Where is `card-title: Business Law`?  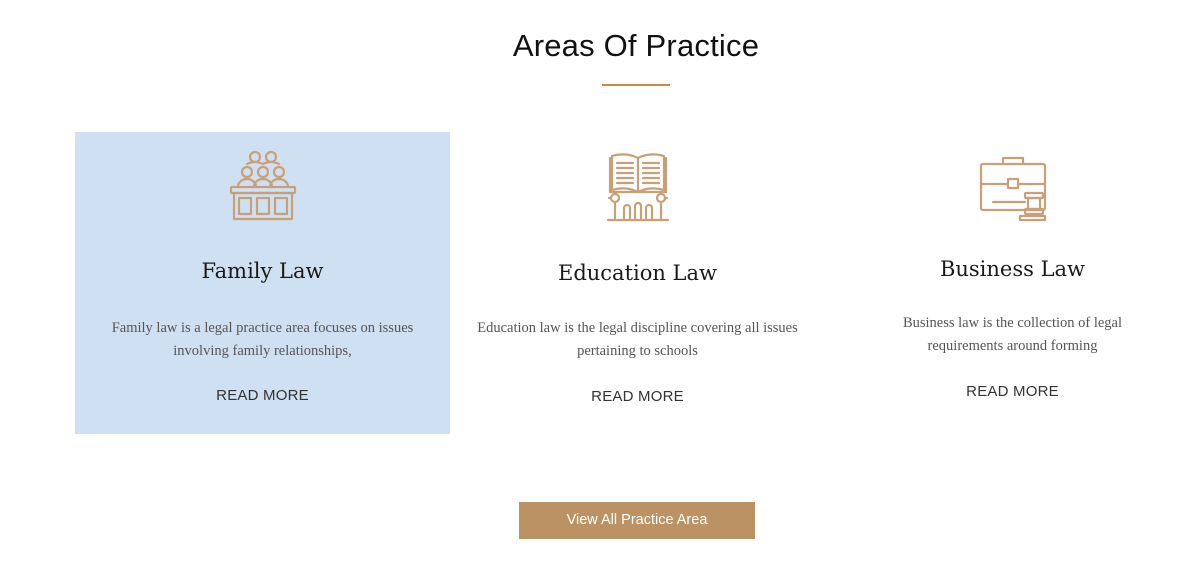
card-title: Business Law is located at coordinates (1012, 269).